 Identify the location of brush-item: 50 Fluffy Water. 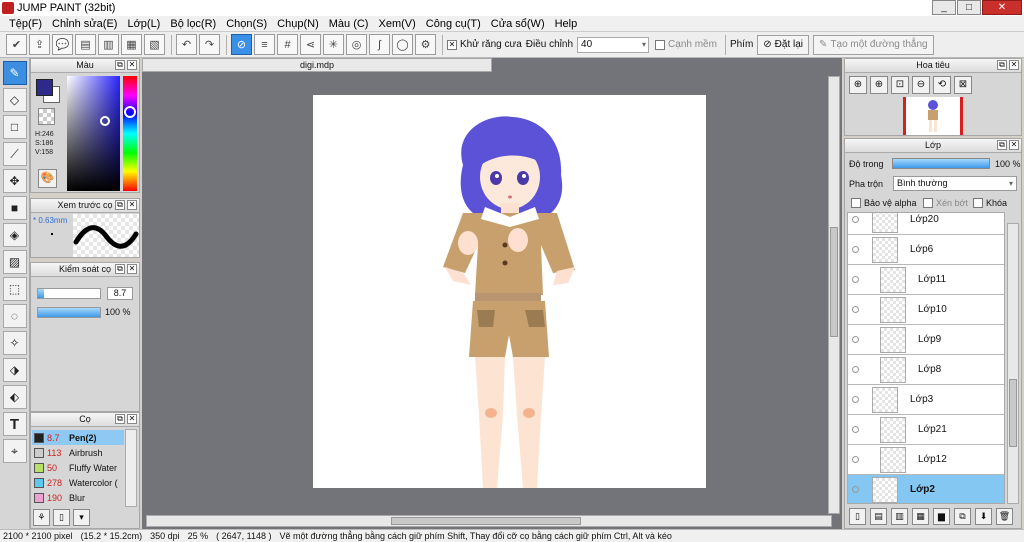
(78, 467).